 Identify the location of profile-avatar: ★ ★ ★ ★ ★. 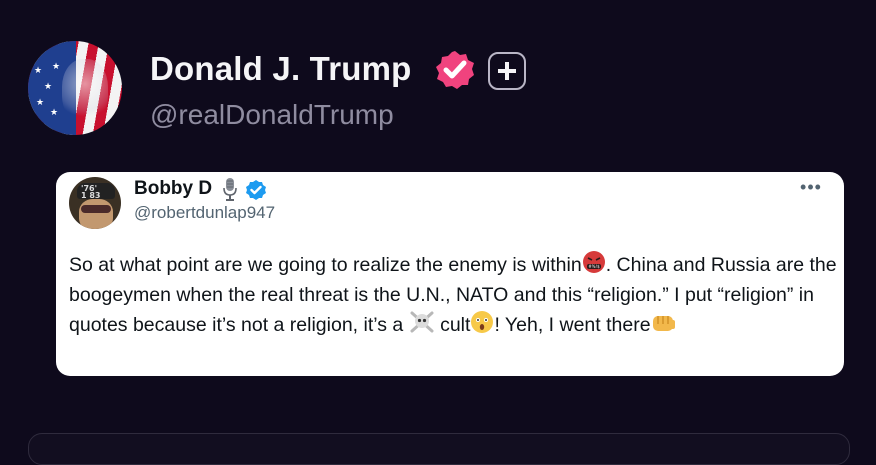
(75, 88).